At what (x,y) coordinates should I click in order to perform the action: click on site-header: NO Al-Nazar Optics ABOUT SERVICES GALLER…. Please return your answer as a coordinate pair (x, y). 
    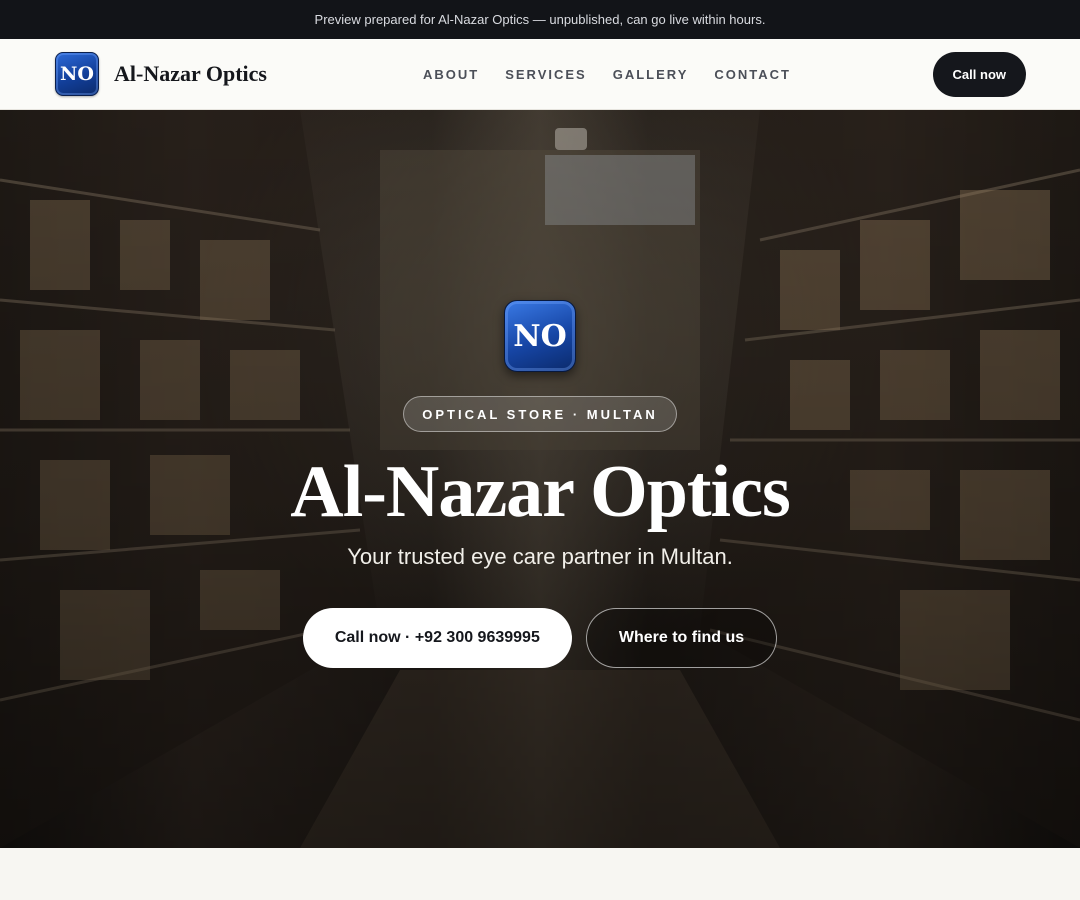
    Looking at the image, I should click on (540, 74).